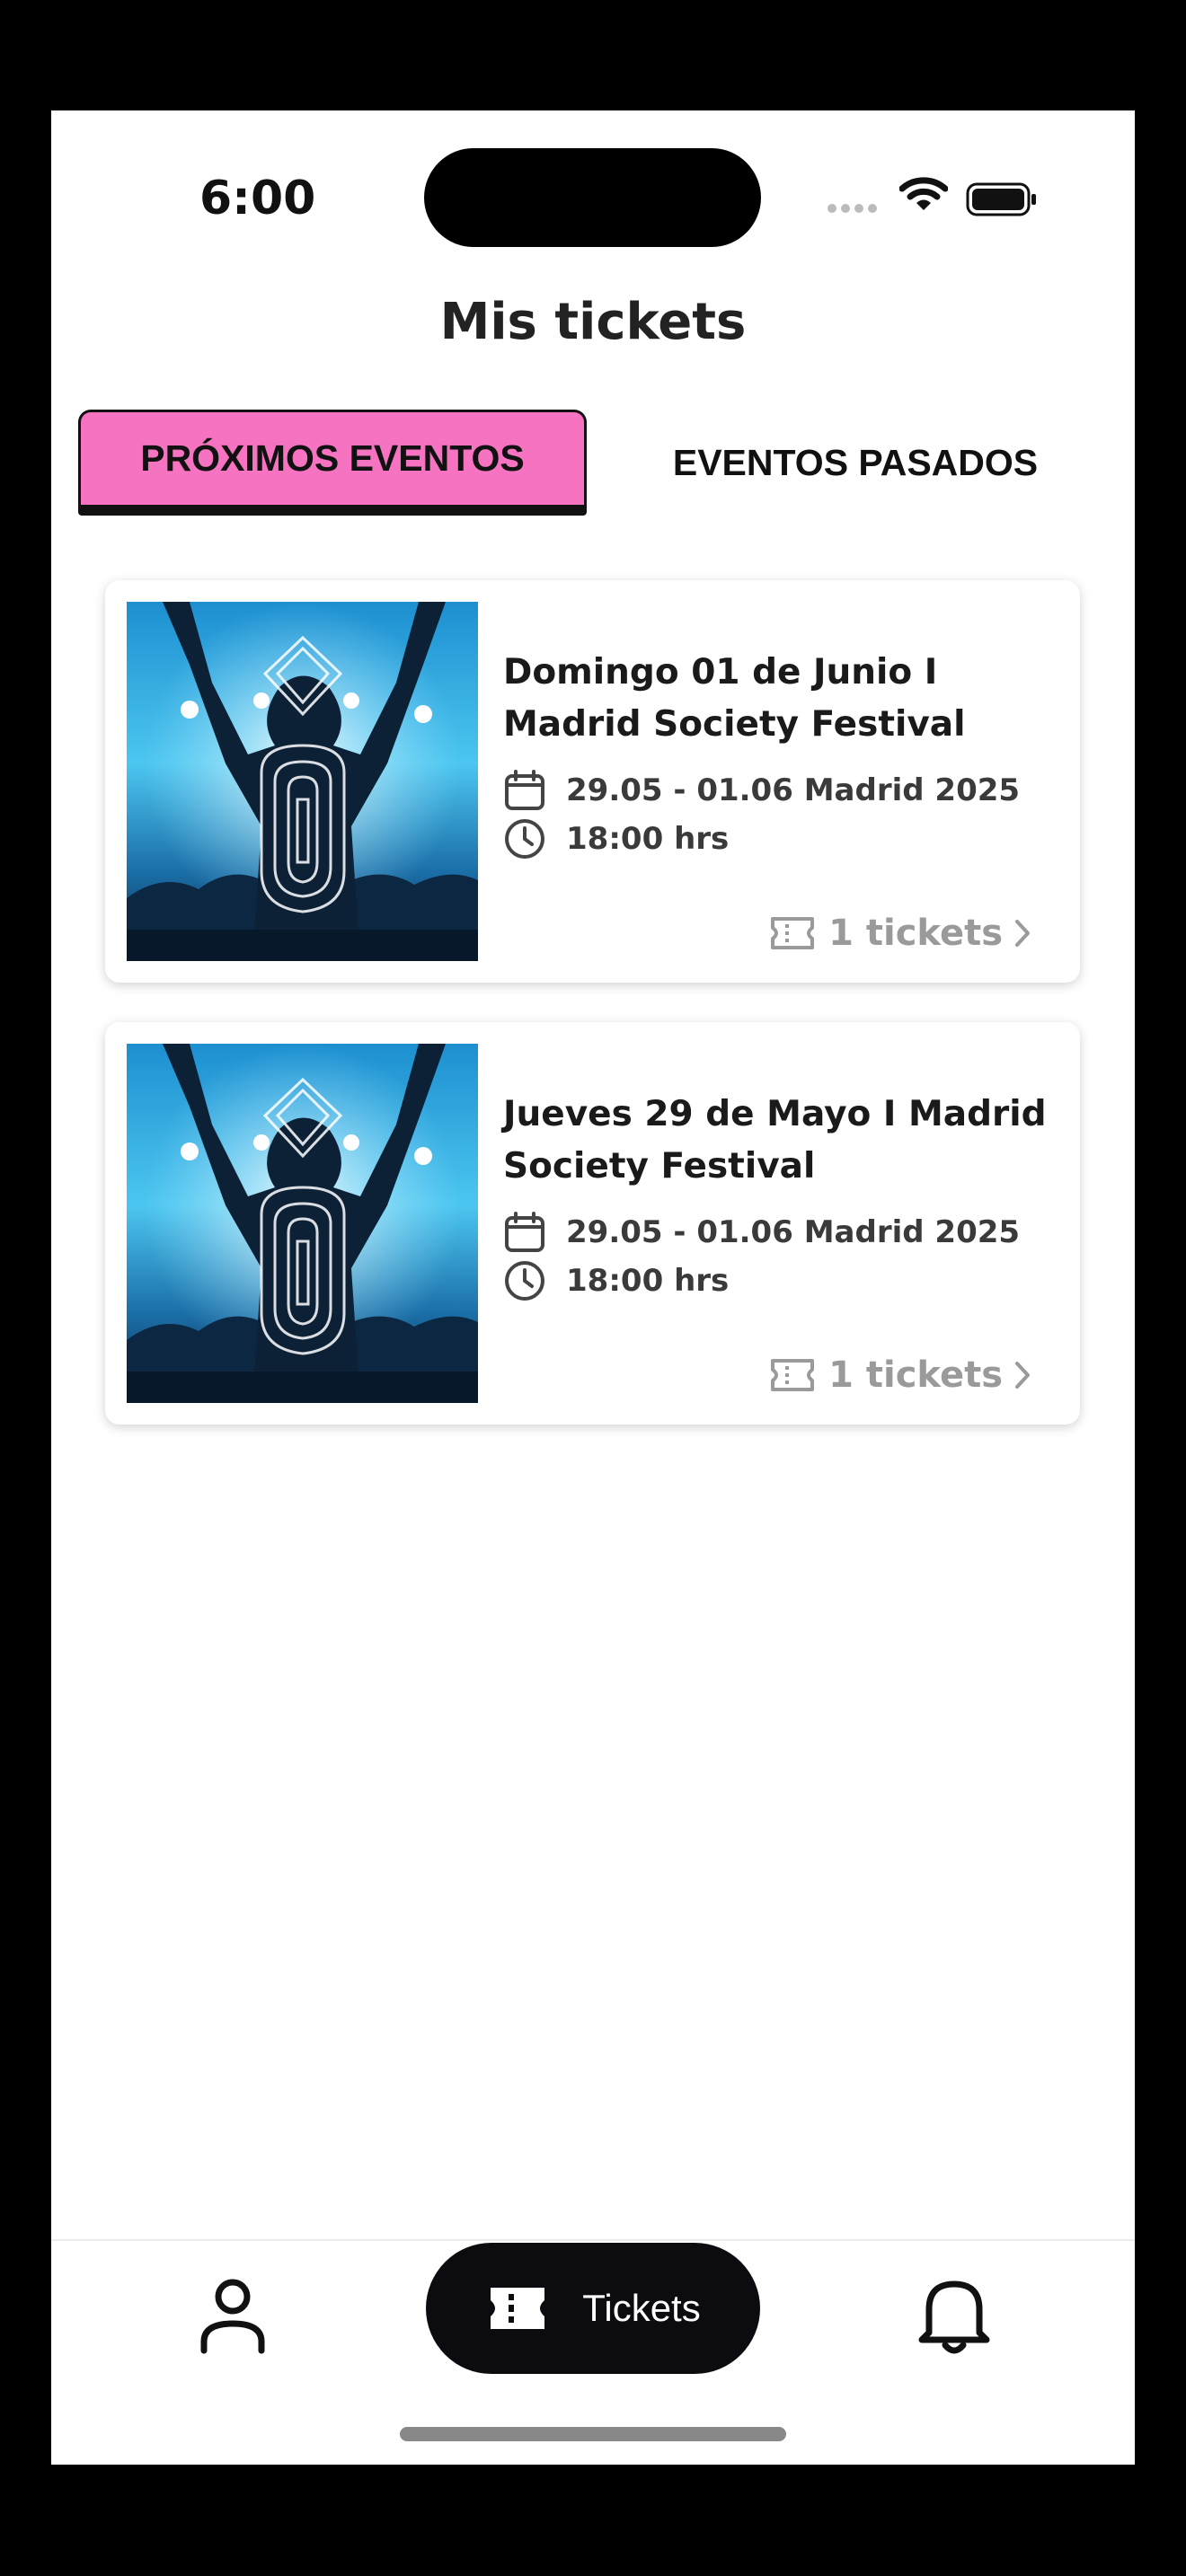  I want to click on tab-upcoming-events-label: PRÓXIMOS EVENTOS, so click(332, 458).